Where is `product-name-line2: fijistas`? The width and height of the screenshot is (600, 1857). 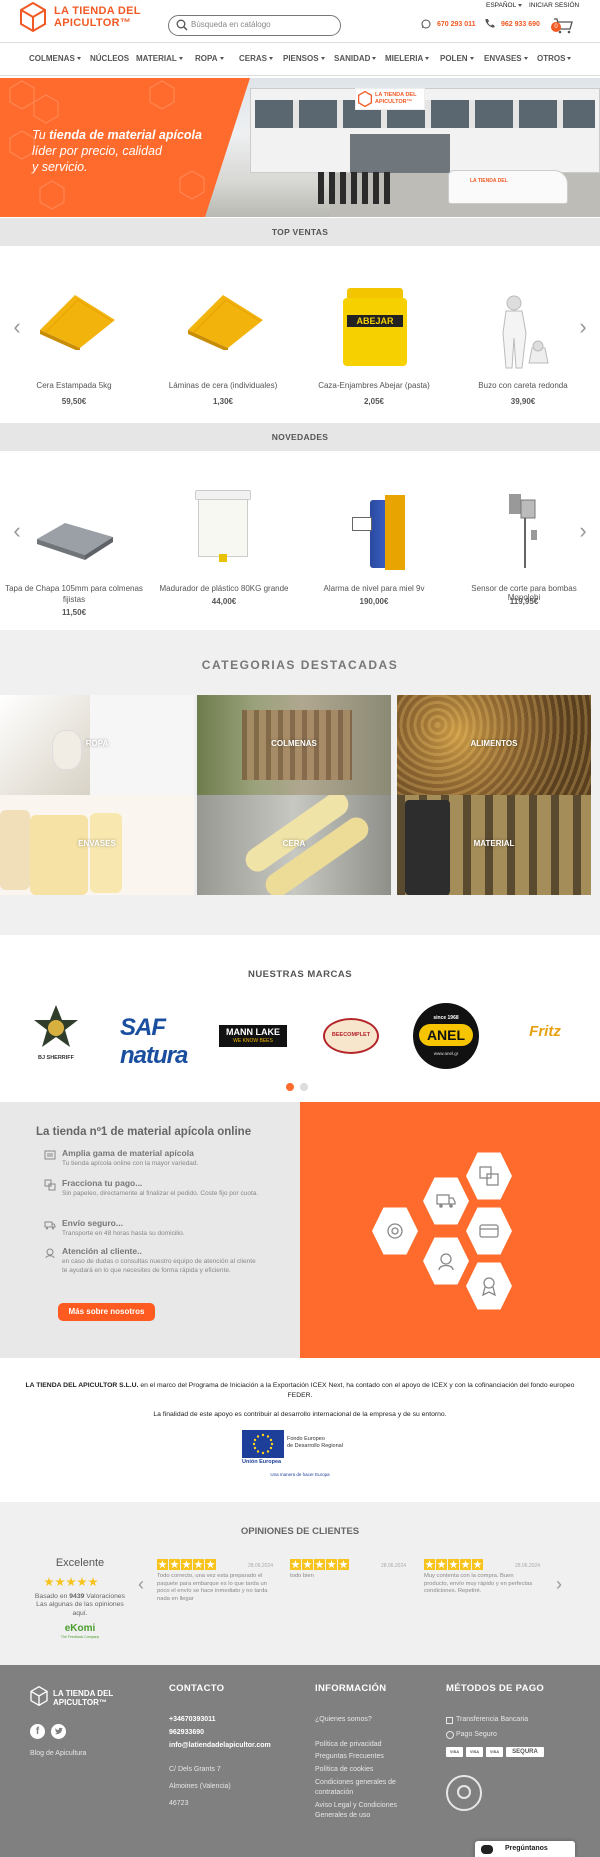 product-name-line2: fijistas is located at coordinates (74, 599).